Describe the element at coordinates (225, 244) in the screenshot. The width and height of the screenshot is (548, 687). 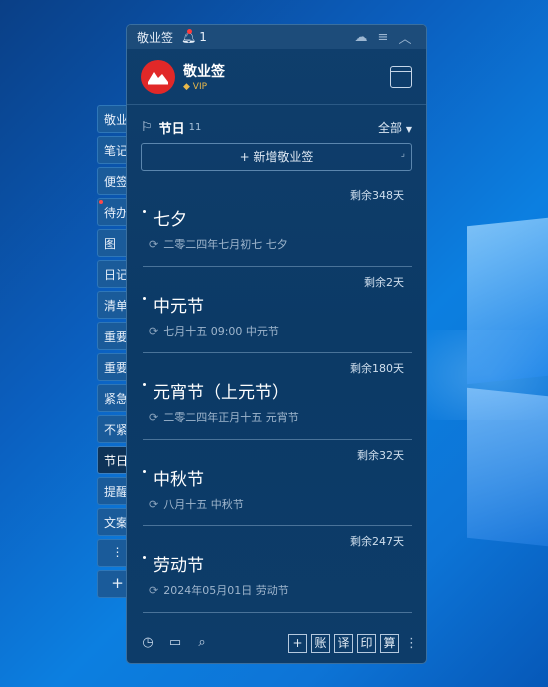
I see `item-date: 二零二四年七月初七 七夕` at that location.